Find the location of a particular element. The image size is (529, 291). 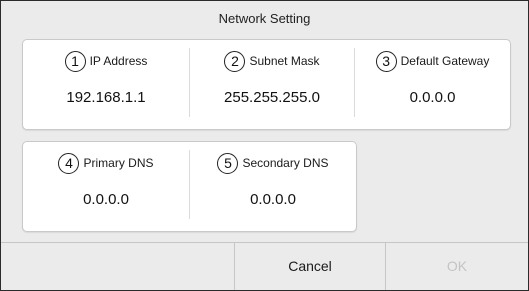

default-gateway-header: 3 Default Gateway is located at coordinates (432, 61).